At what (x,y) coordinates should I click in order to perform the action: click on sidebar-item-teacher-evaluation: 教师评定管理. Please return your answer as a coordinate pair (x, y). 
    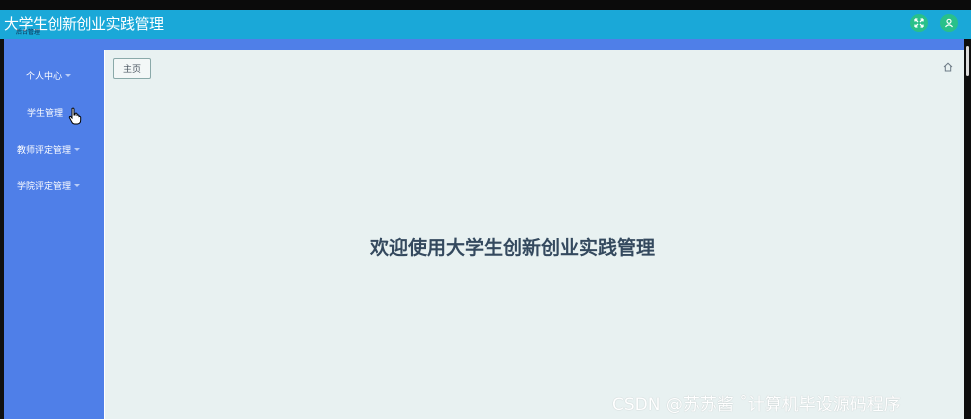
    Looking at the image, I should click on (49, 149).